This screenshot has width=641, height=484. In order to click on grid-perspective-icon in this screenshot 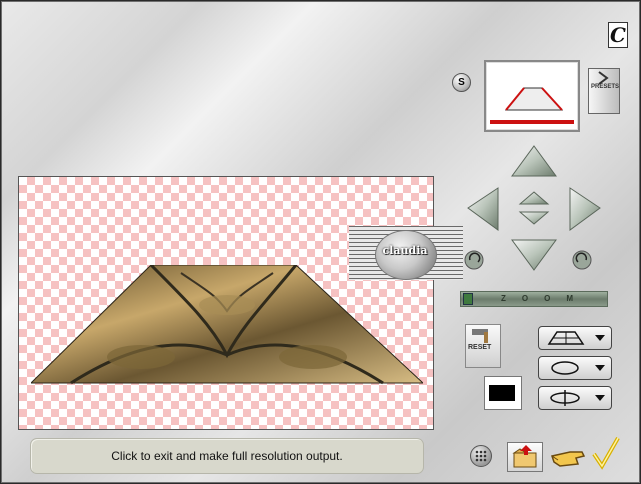, I will do `click(566, 338)`.